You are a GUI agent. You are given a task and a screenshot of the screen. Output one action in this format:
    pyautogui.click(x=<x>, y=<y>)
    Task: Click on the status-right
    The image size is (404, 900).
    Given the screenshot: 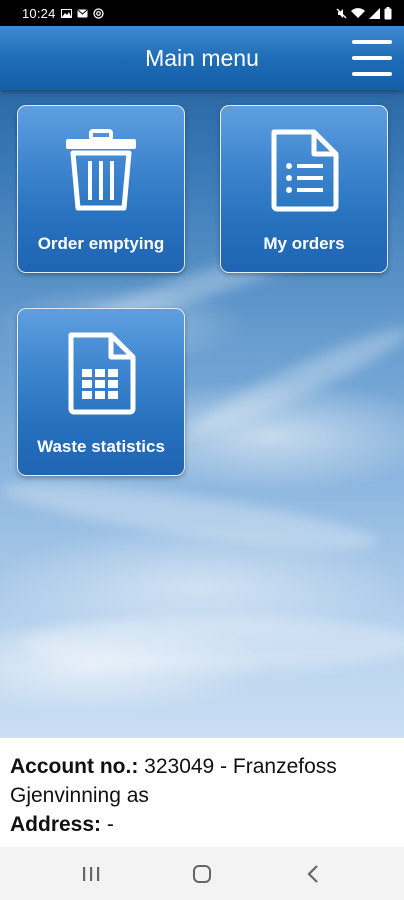 What is the action you would take?
    pyautogui.click(x=364, y=13)
    